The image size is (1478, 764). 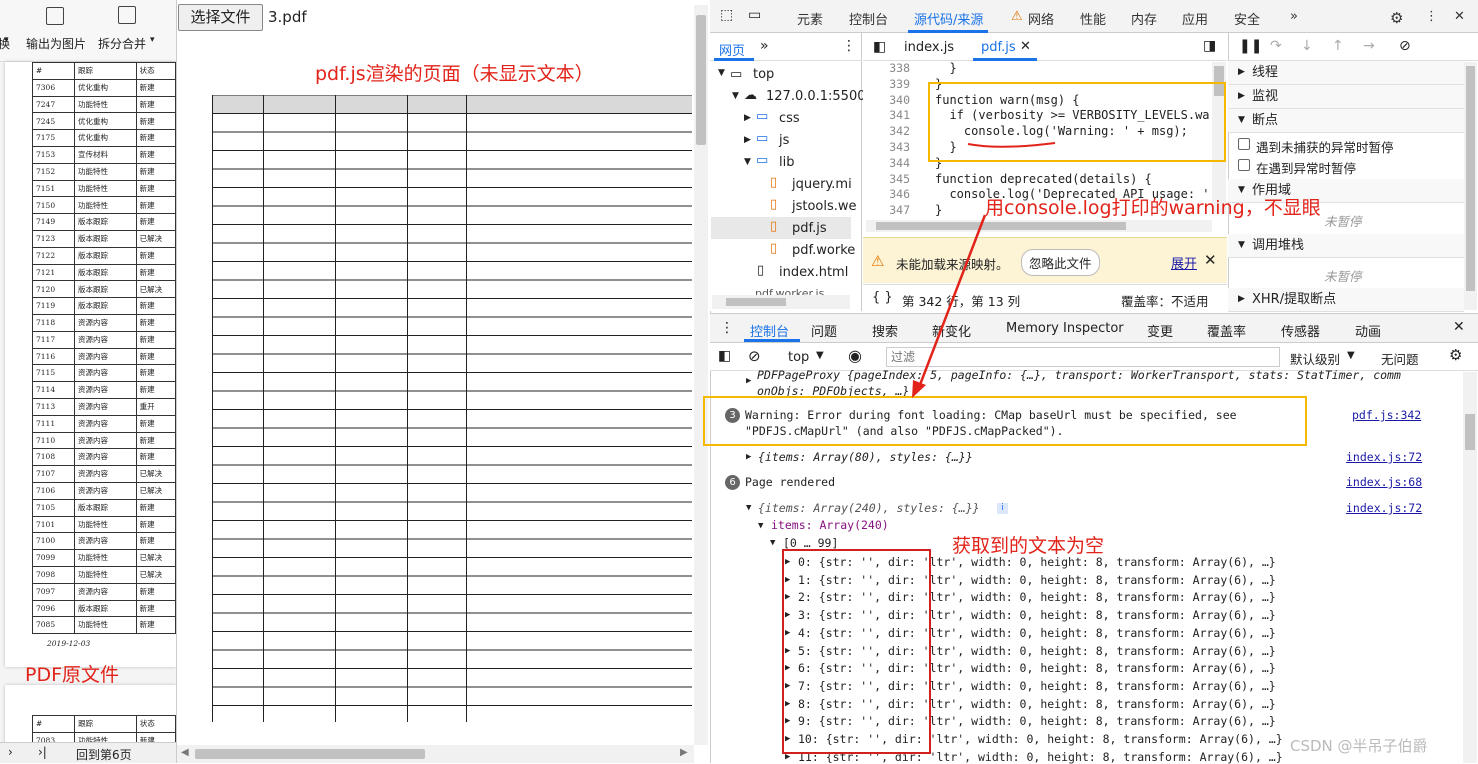 I want to click on arrowhead, so click(x=919, y=389).